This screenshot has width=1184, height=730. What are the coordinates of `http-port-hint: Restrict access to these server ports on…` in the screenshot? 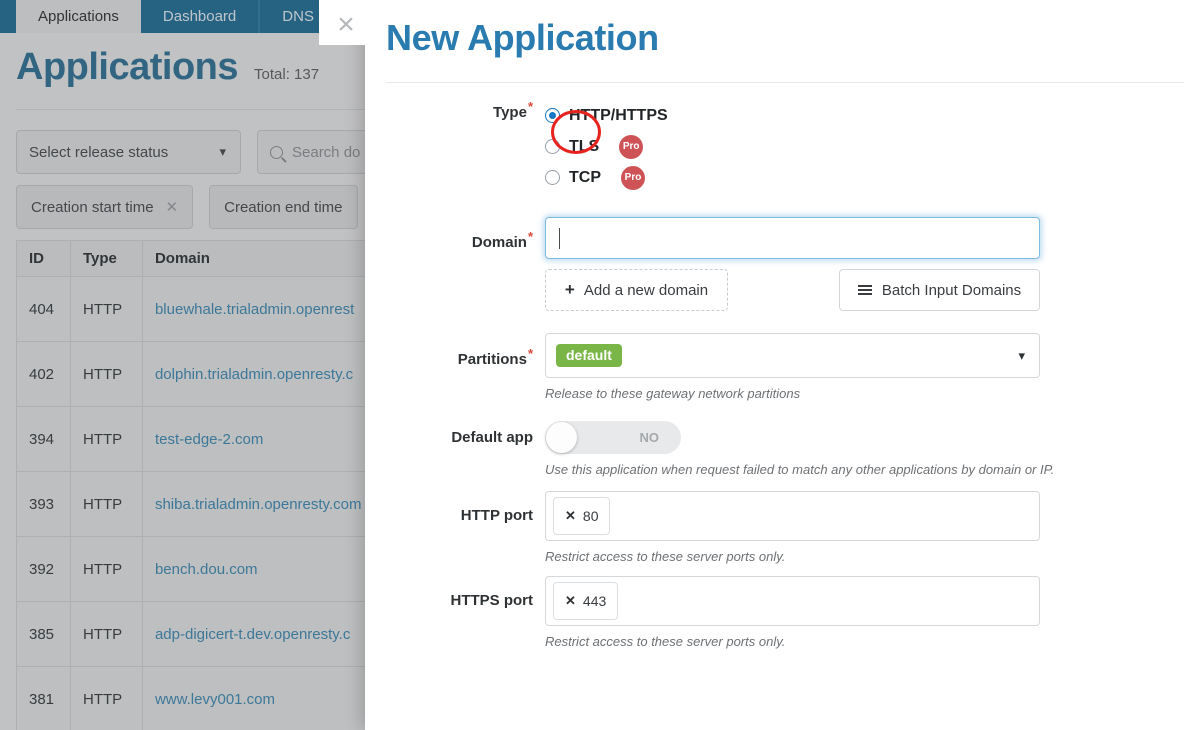 It's located at (665, 556).